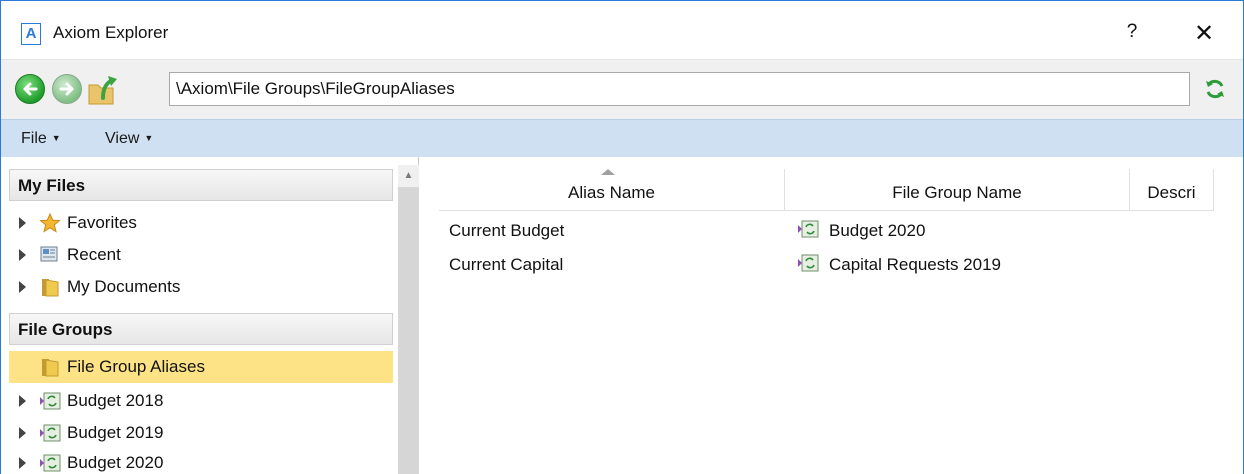 This screenshot has width=1244, height=474. What do you see at coordinates (679, 89) in the screenshot?
I see `address-input` at bounding box center [679, 89].